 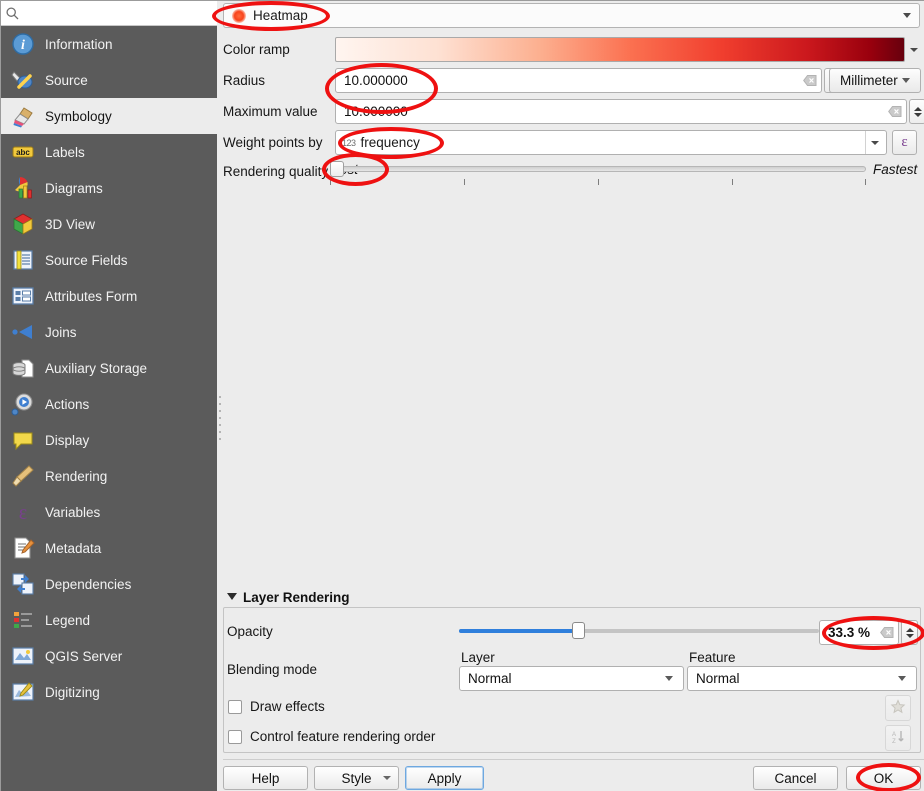 What do you see at coordinates (70, 224) in the screenshot?
I see `sidebar-item-label: 3D View` at bounding box center [70, 224].